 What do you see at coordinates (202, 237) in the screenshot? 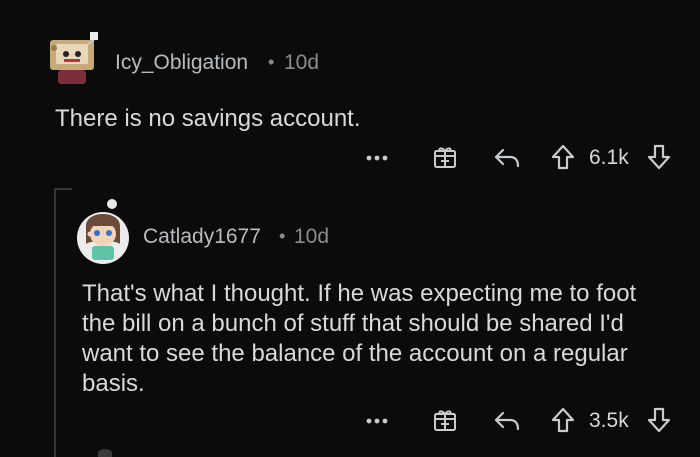
I see `comment-username: Catlady1677` at bounding box center [202, 237].